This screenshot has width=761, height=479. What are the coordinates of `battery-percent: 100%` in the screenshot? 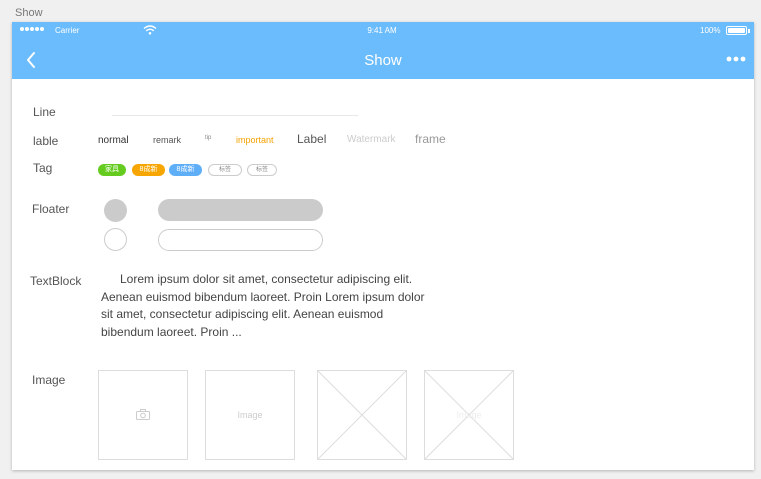 It's located at (710, 30).